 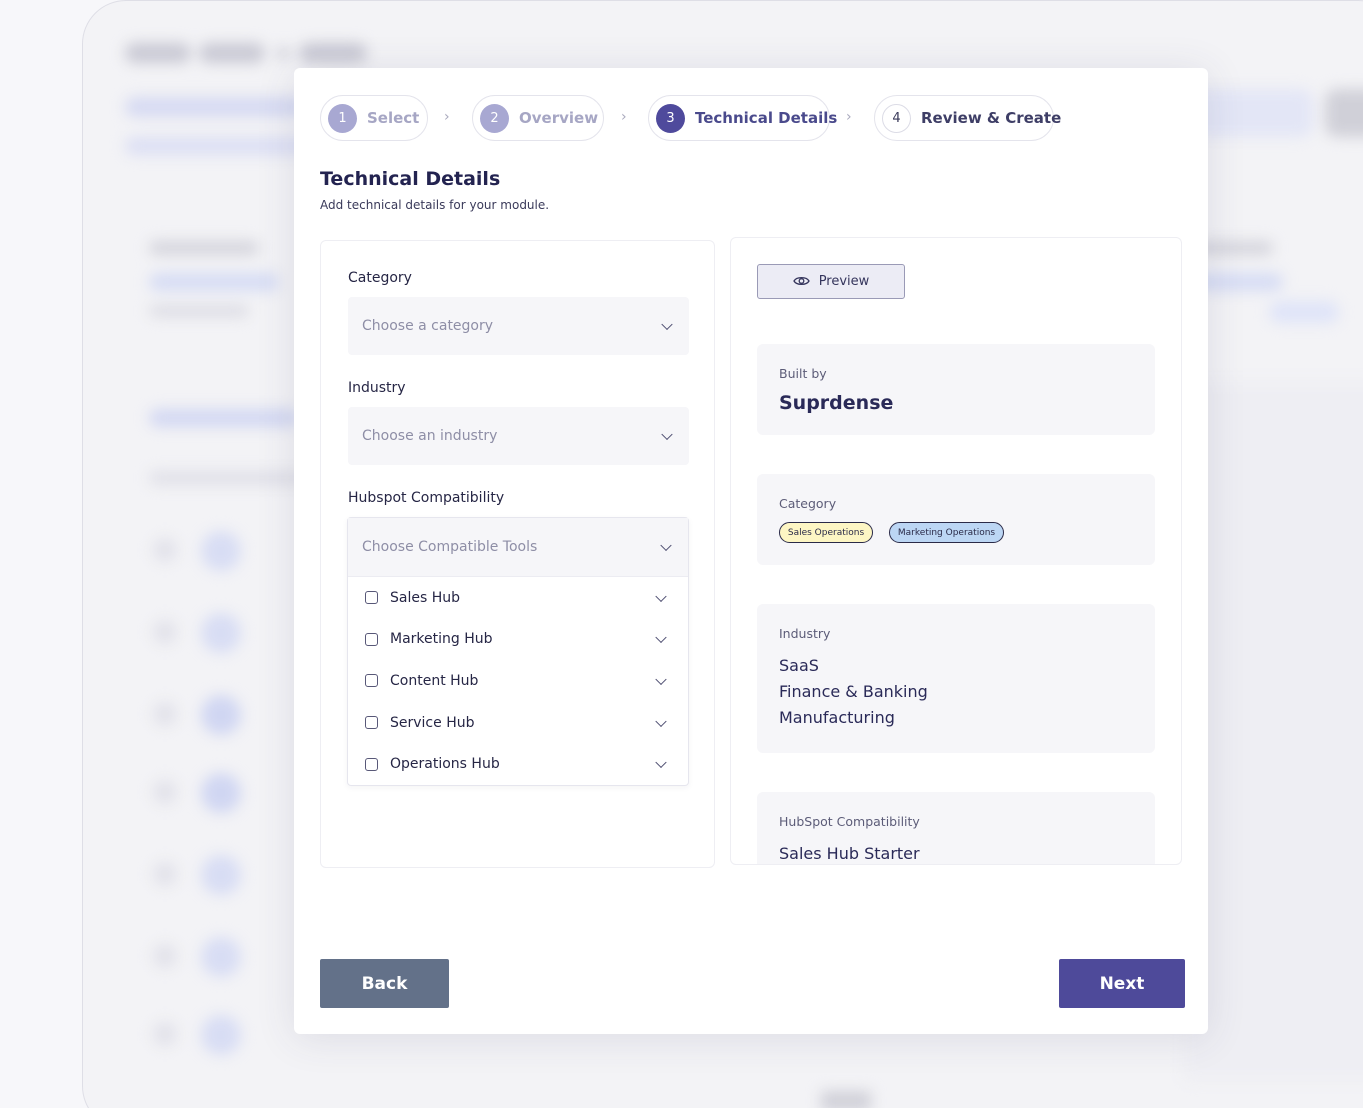 I want to click on option-label: Sales Hub, so click(x=425, y=597).